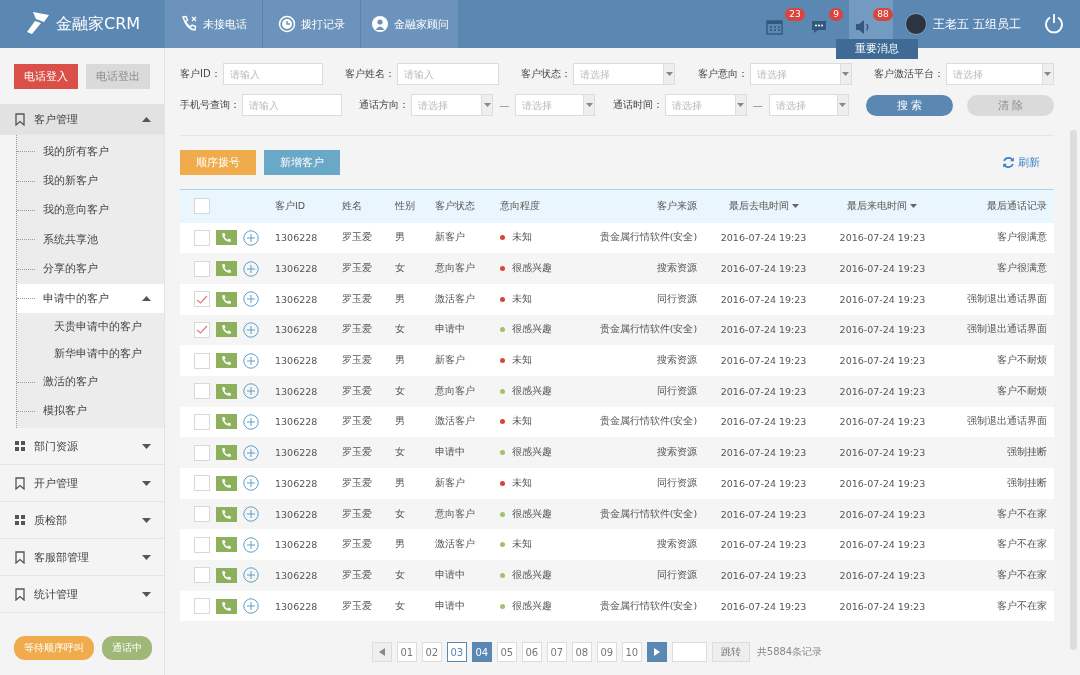 This screenshot has width=1080, height=675. Describe the element at coordinates (82, 595) in the screenshot. I see `menu-group: 统计管理` at that location.